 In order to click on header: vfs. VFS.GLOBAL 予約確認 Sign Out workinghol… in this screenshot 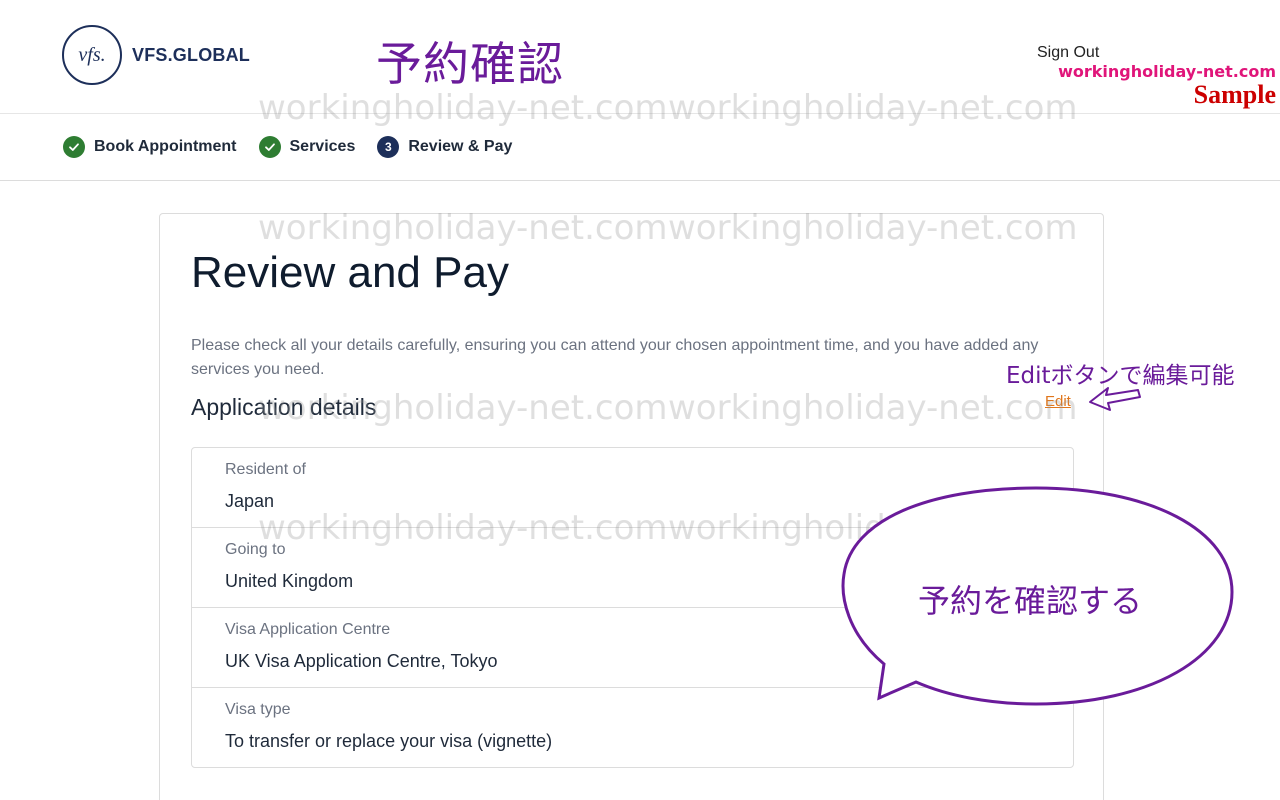, I will do `click(640, 57)`.